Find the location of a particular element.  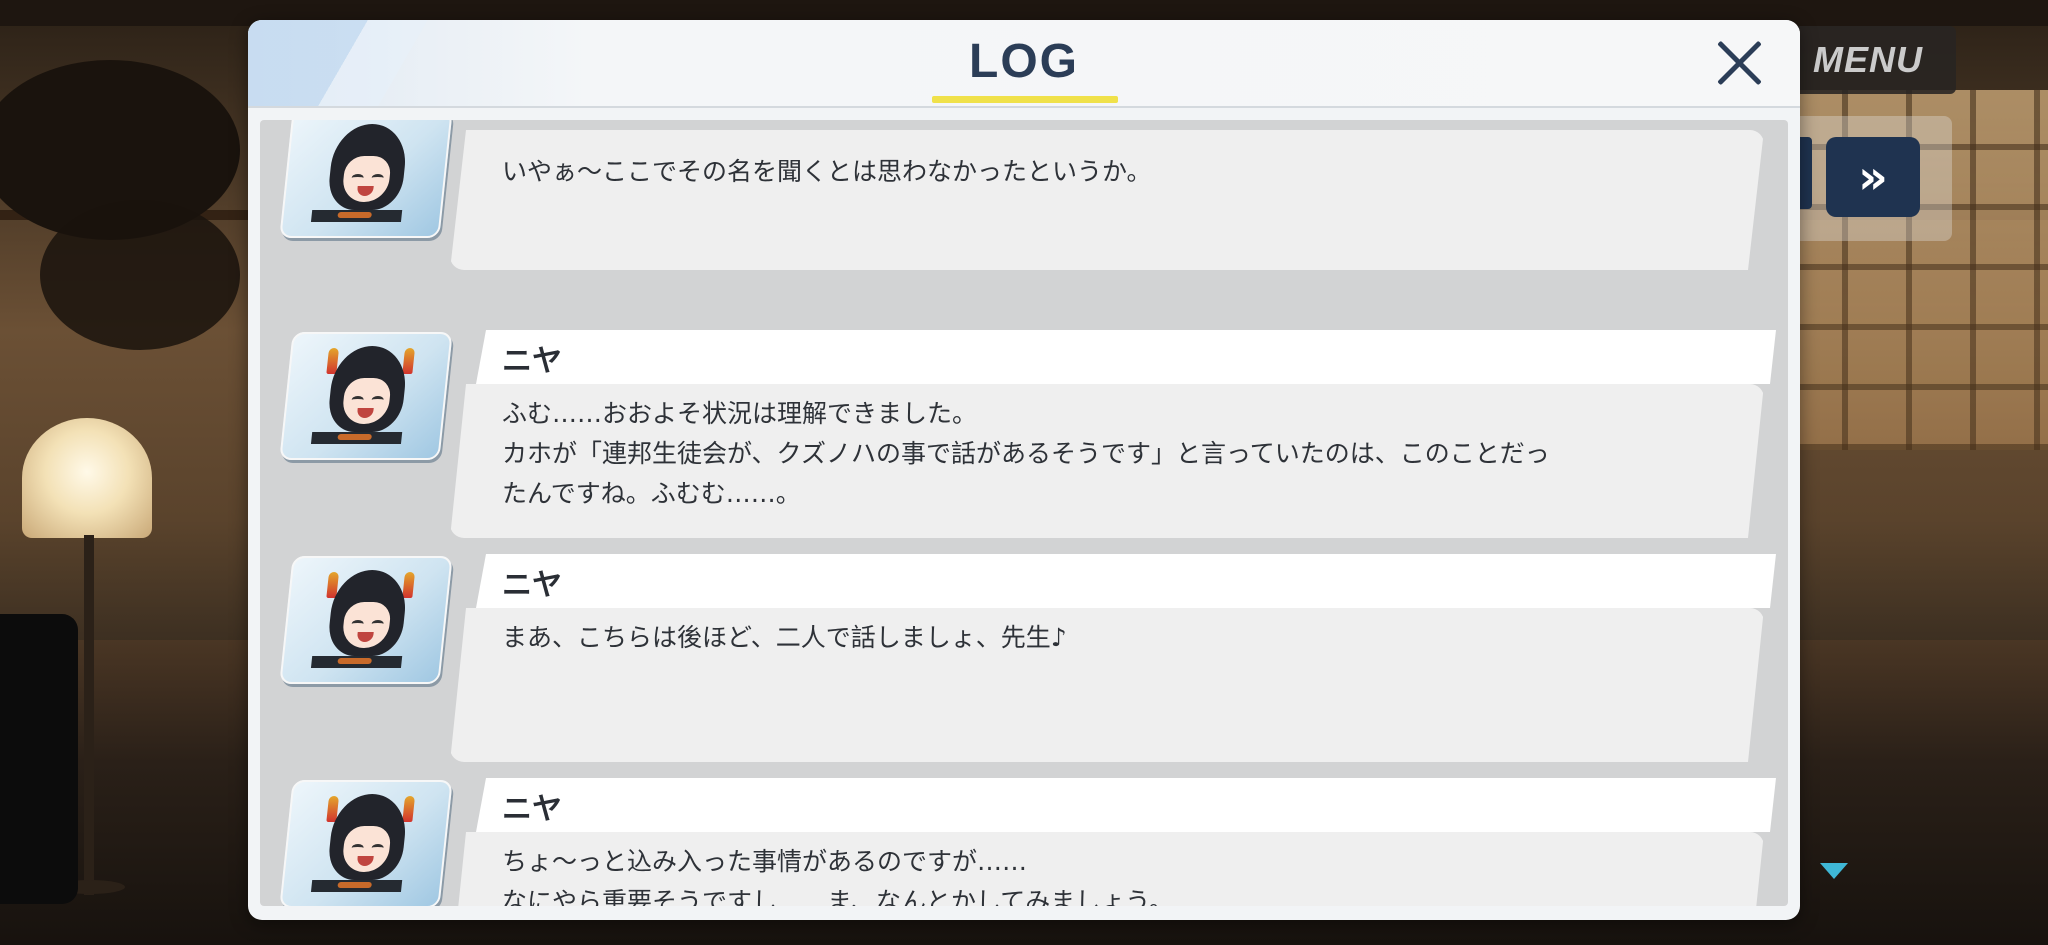

message-text: いやぁ～ここでその名を聞くとは思わなかったというか。 is located at coordinates (827, 171).